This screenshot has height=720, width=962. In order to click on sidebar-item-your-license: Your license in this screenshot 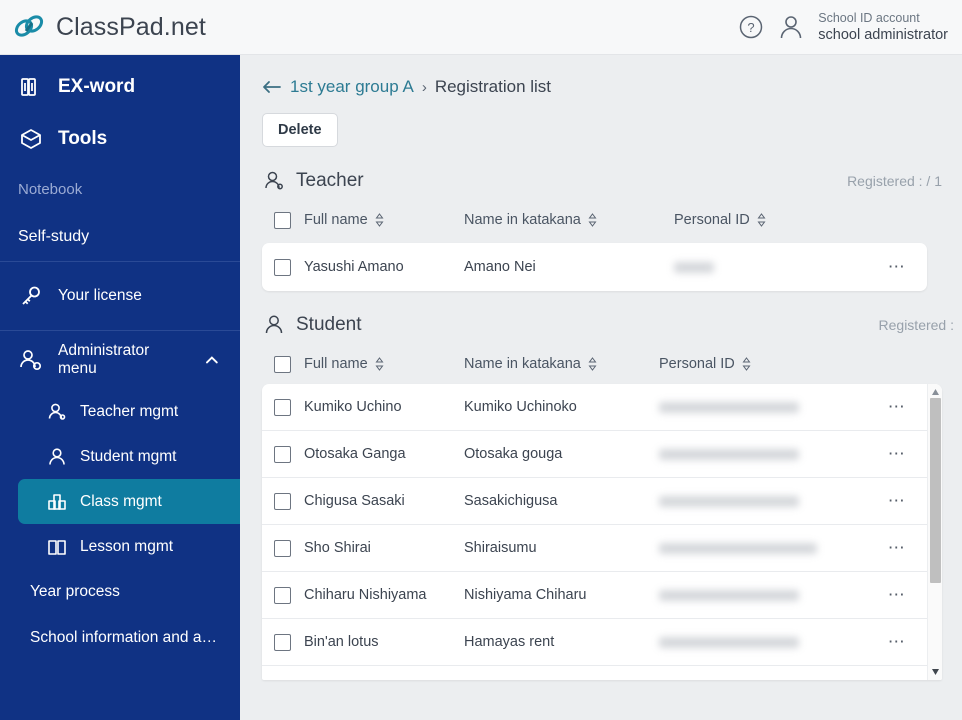, I will do `click(120, 296)`.